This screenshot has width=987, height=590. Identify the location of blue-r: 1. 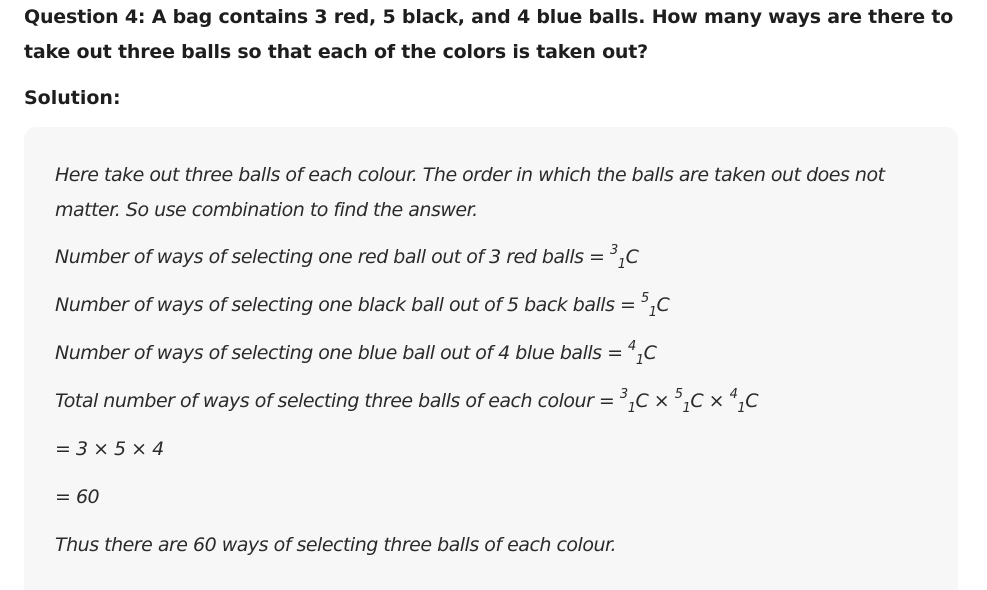
(639, 360).